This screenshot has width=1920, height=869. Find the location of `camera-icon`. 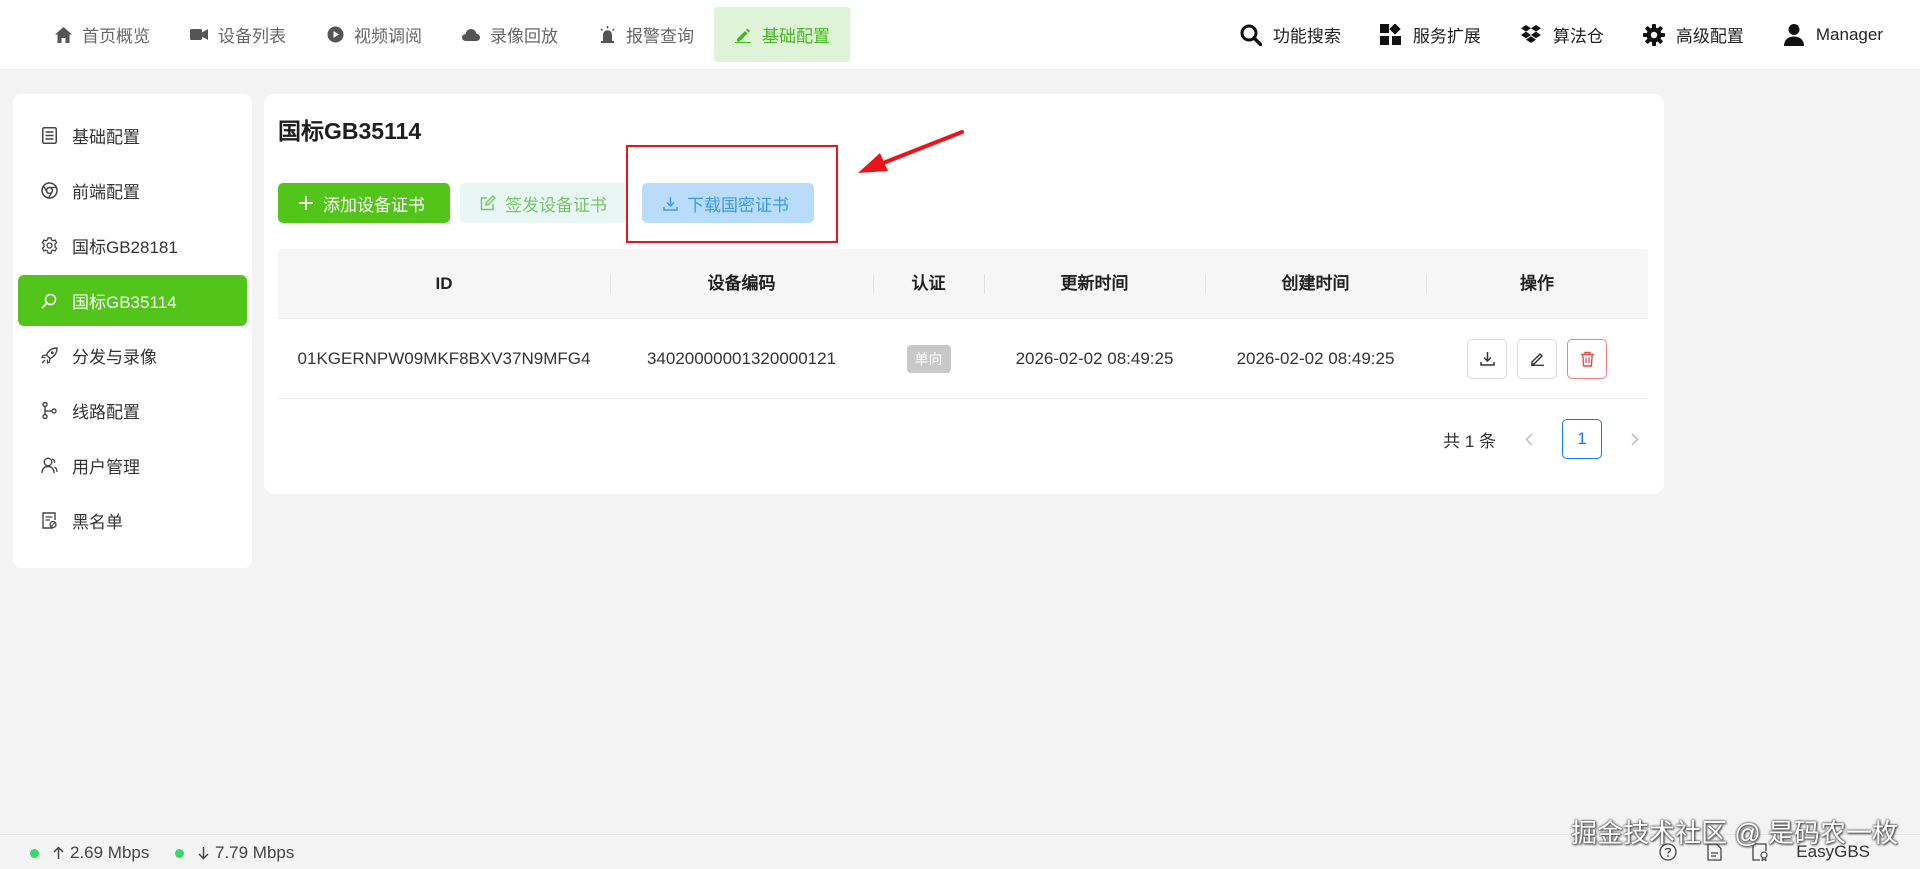

camera-icon is located at coordinates (199, 35).